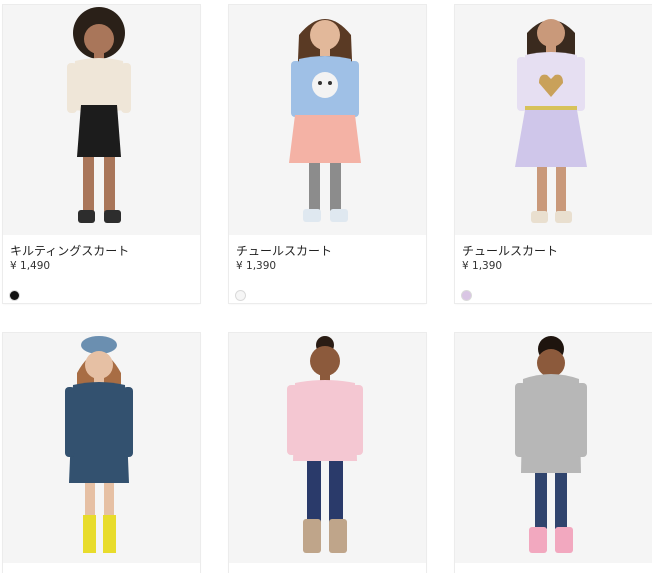  I want to click on product-price: ¥ 1,490, so click(30, 266).